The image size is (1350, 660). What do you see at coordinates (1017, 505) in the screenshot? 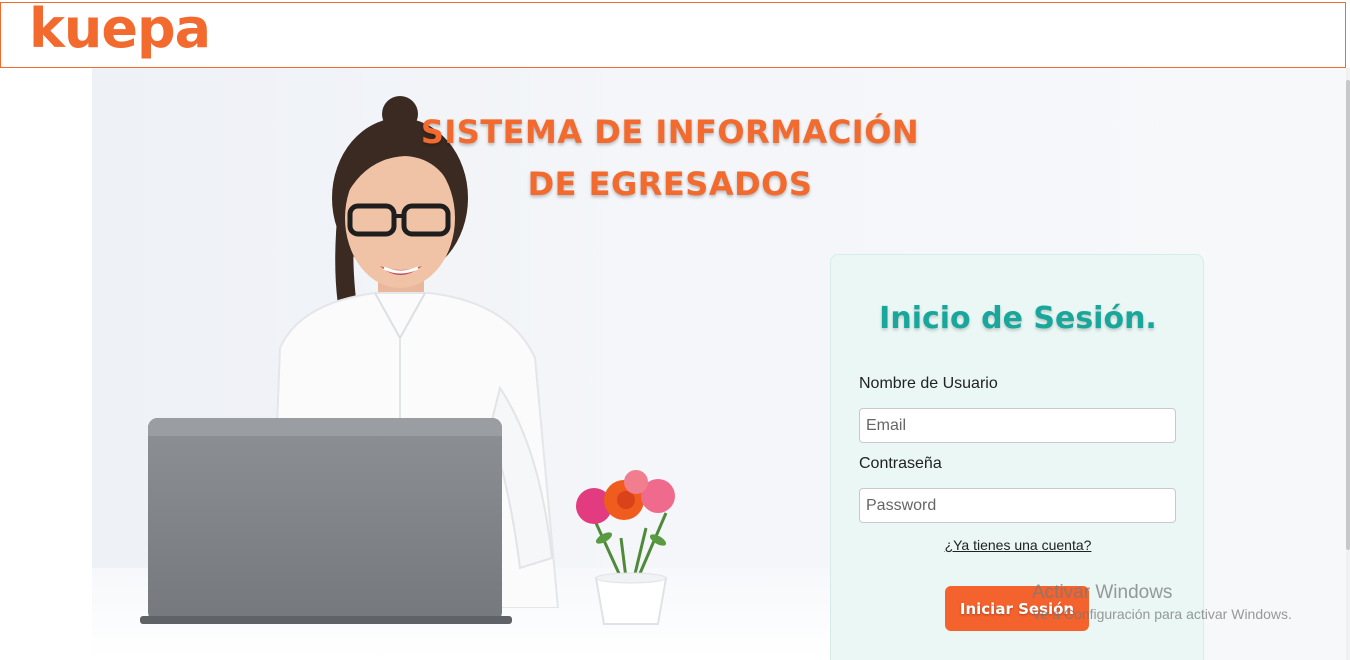
I see `password-field` at bounding box center [1017, 505].